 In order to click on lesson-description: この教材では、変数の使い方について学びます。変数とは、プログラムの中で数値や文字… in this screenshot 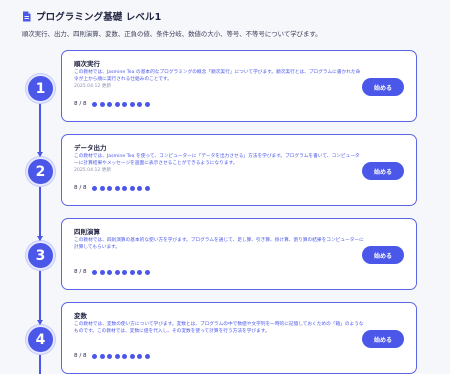, I will do `click(219, 328)`.